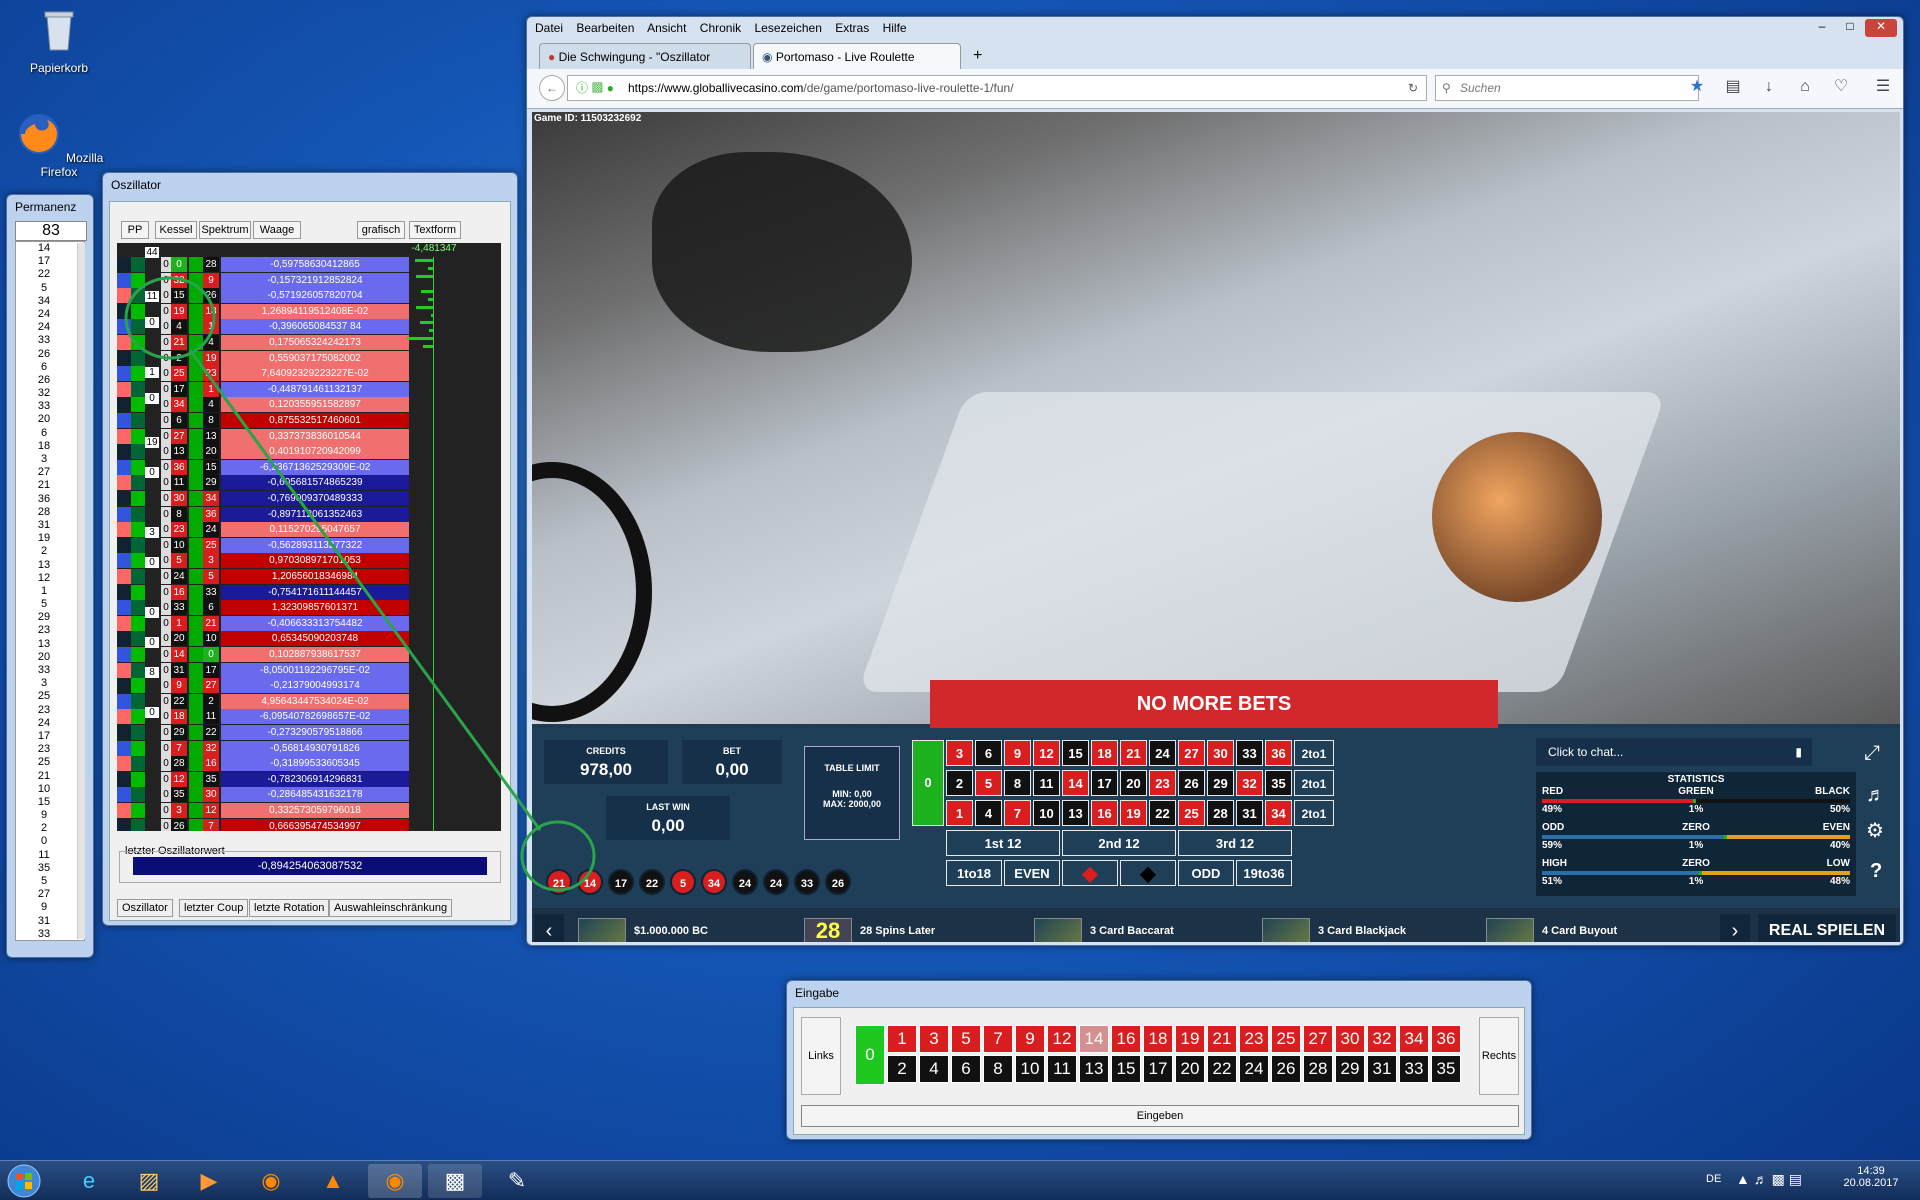  I want to click on eingabe-number-button: 18, so click(1158, 1039).